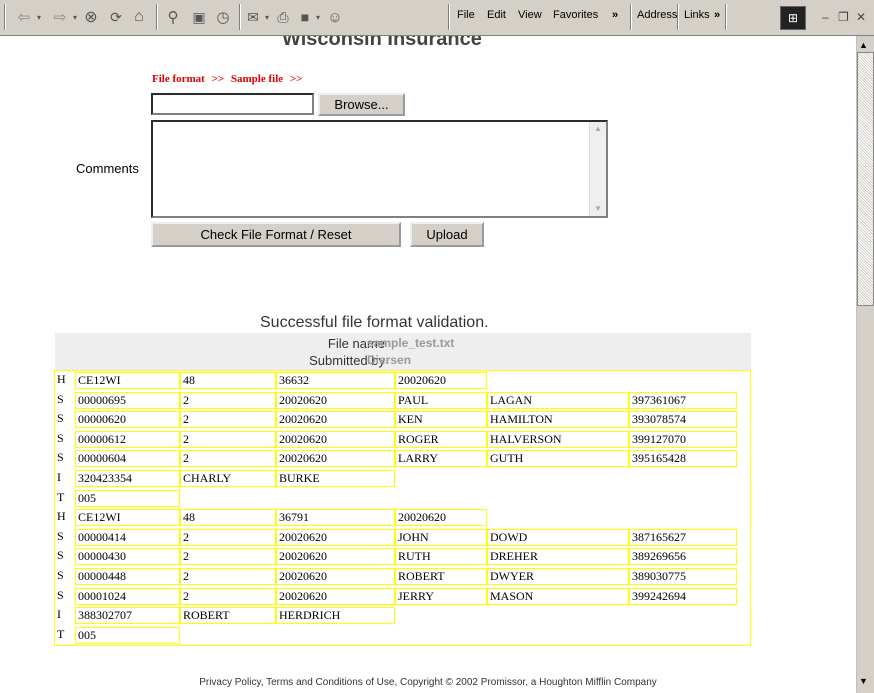  I want to click on comments-textarea: ▲ ▼, so click(379, 169).